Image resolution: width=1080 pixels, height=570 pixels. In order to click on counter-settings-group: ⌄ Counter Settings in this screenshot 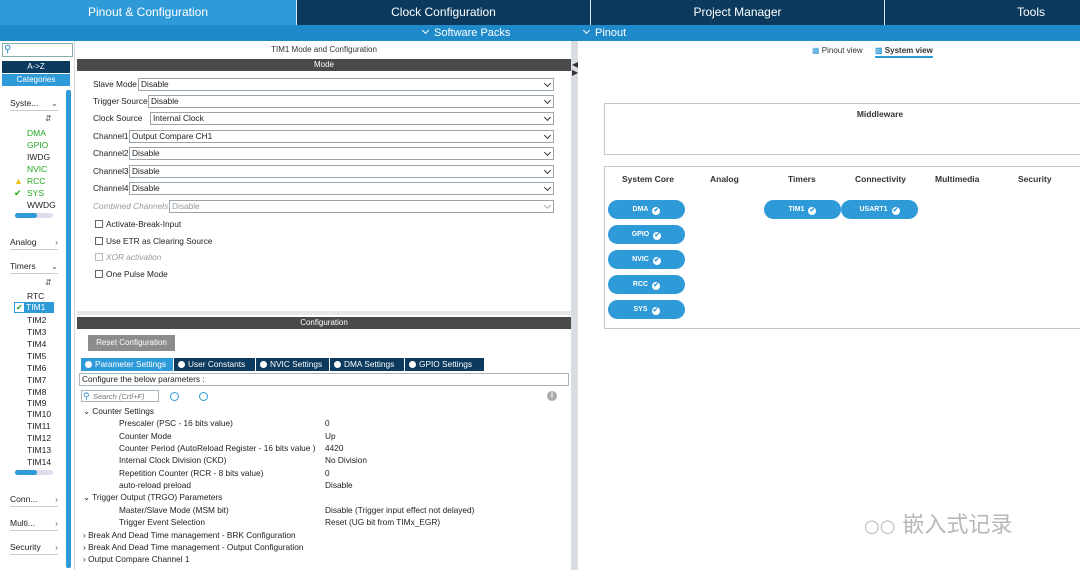, I will do `click(118, 411)`.